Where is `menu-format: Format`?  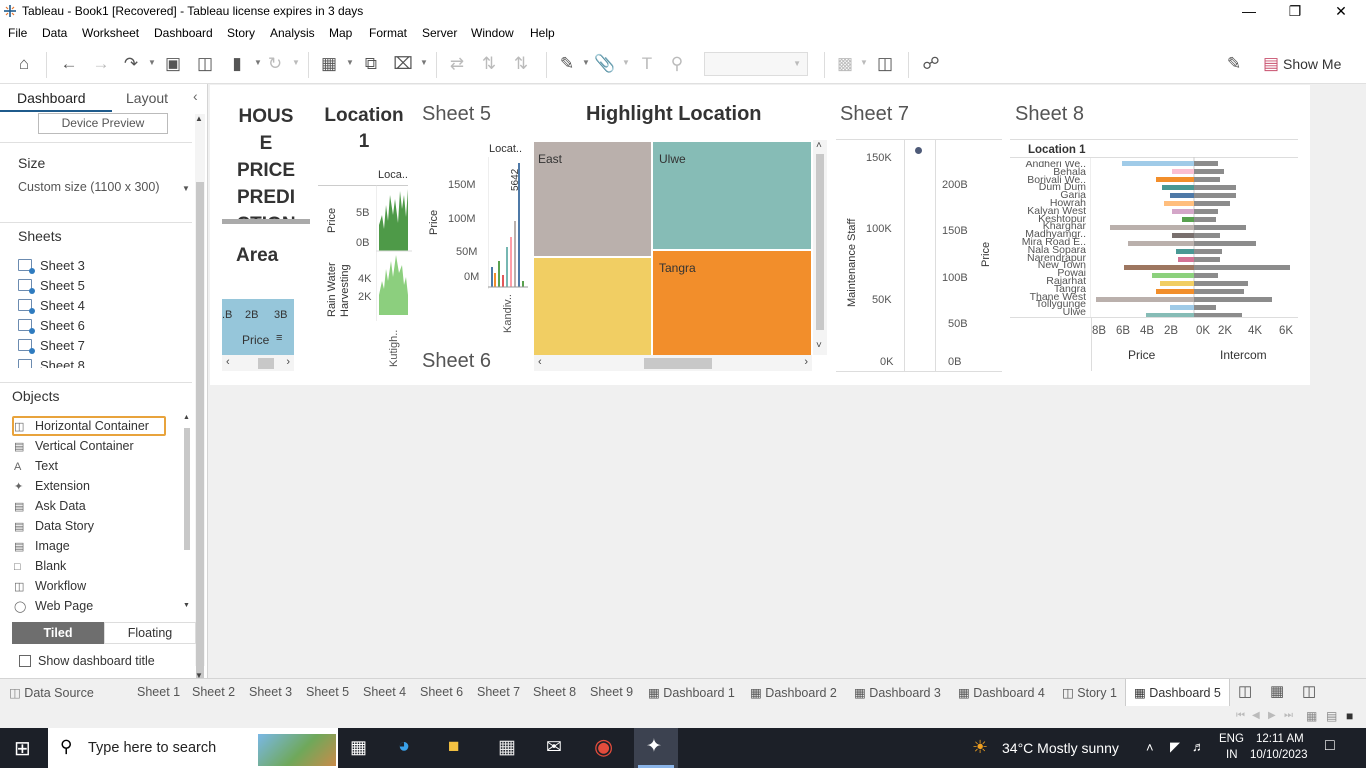 menu-format: Format is located at coordinates (388, 33).